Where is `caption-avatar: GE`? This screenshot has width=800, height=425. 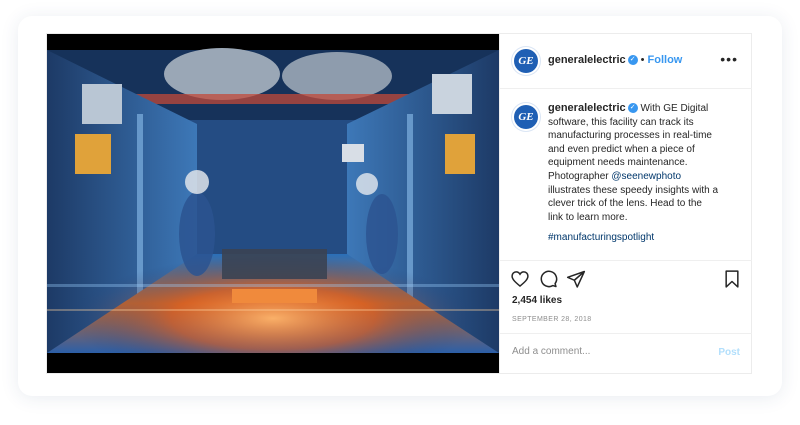
caption-avatar: GE is located at coordinates (526, 117).